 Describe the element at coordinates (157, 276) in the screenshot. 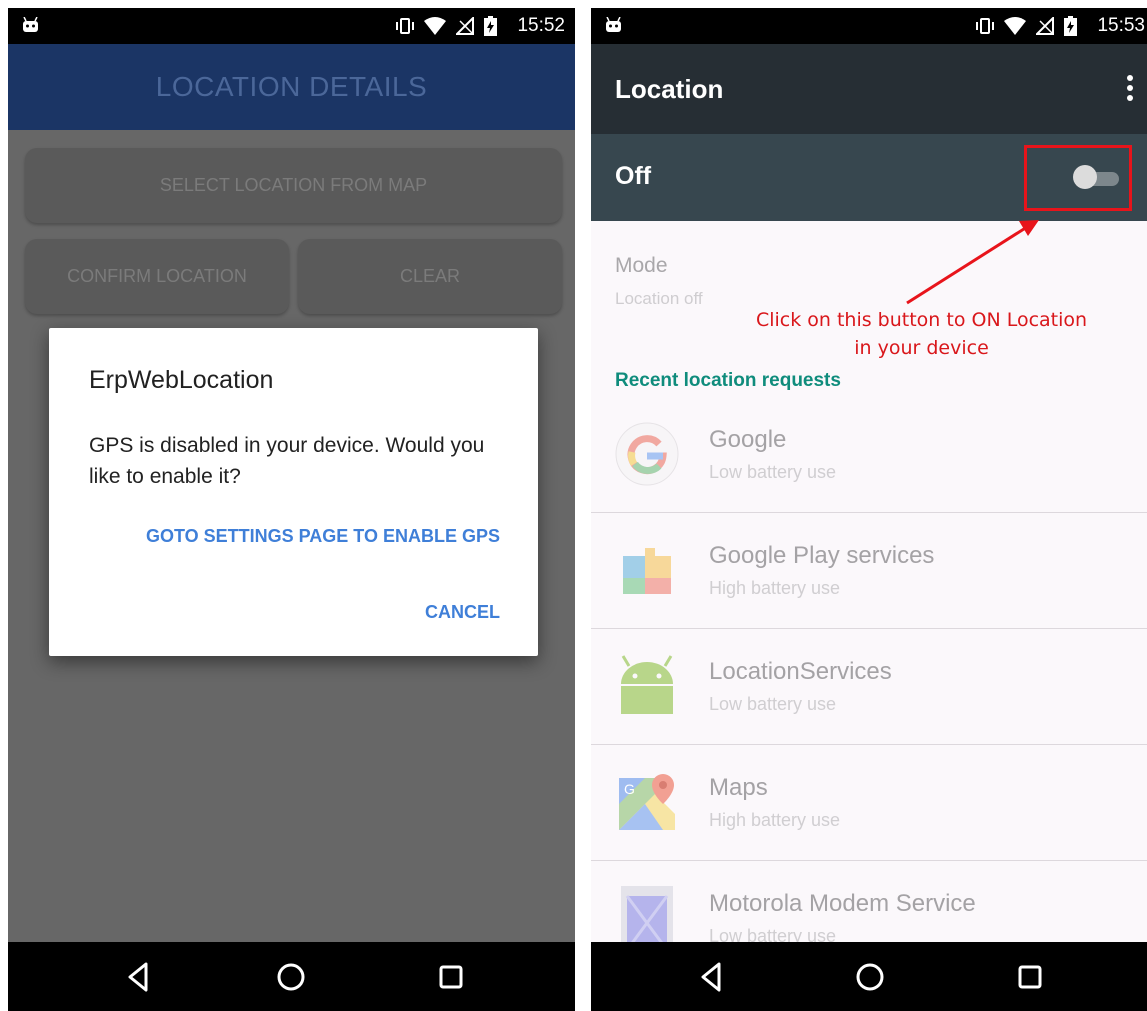

I see `confirm-location-button: CONFIRM LOCATION` at that location.